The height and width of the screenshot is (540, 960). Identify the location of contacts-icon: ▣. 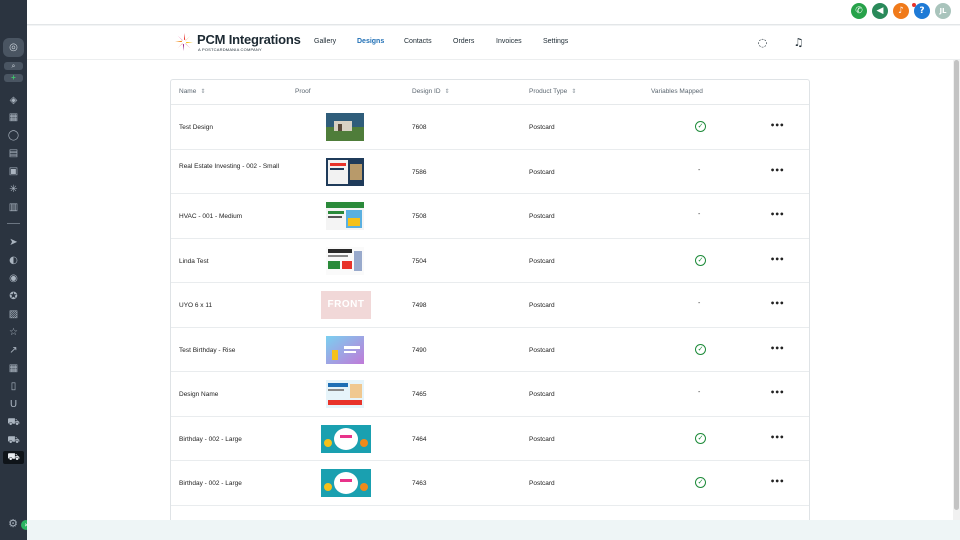
(13, 171).